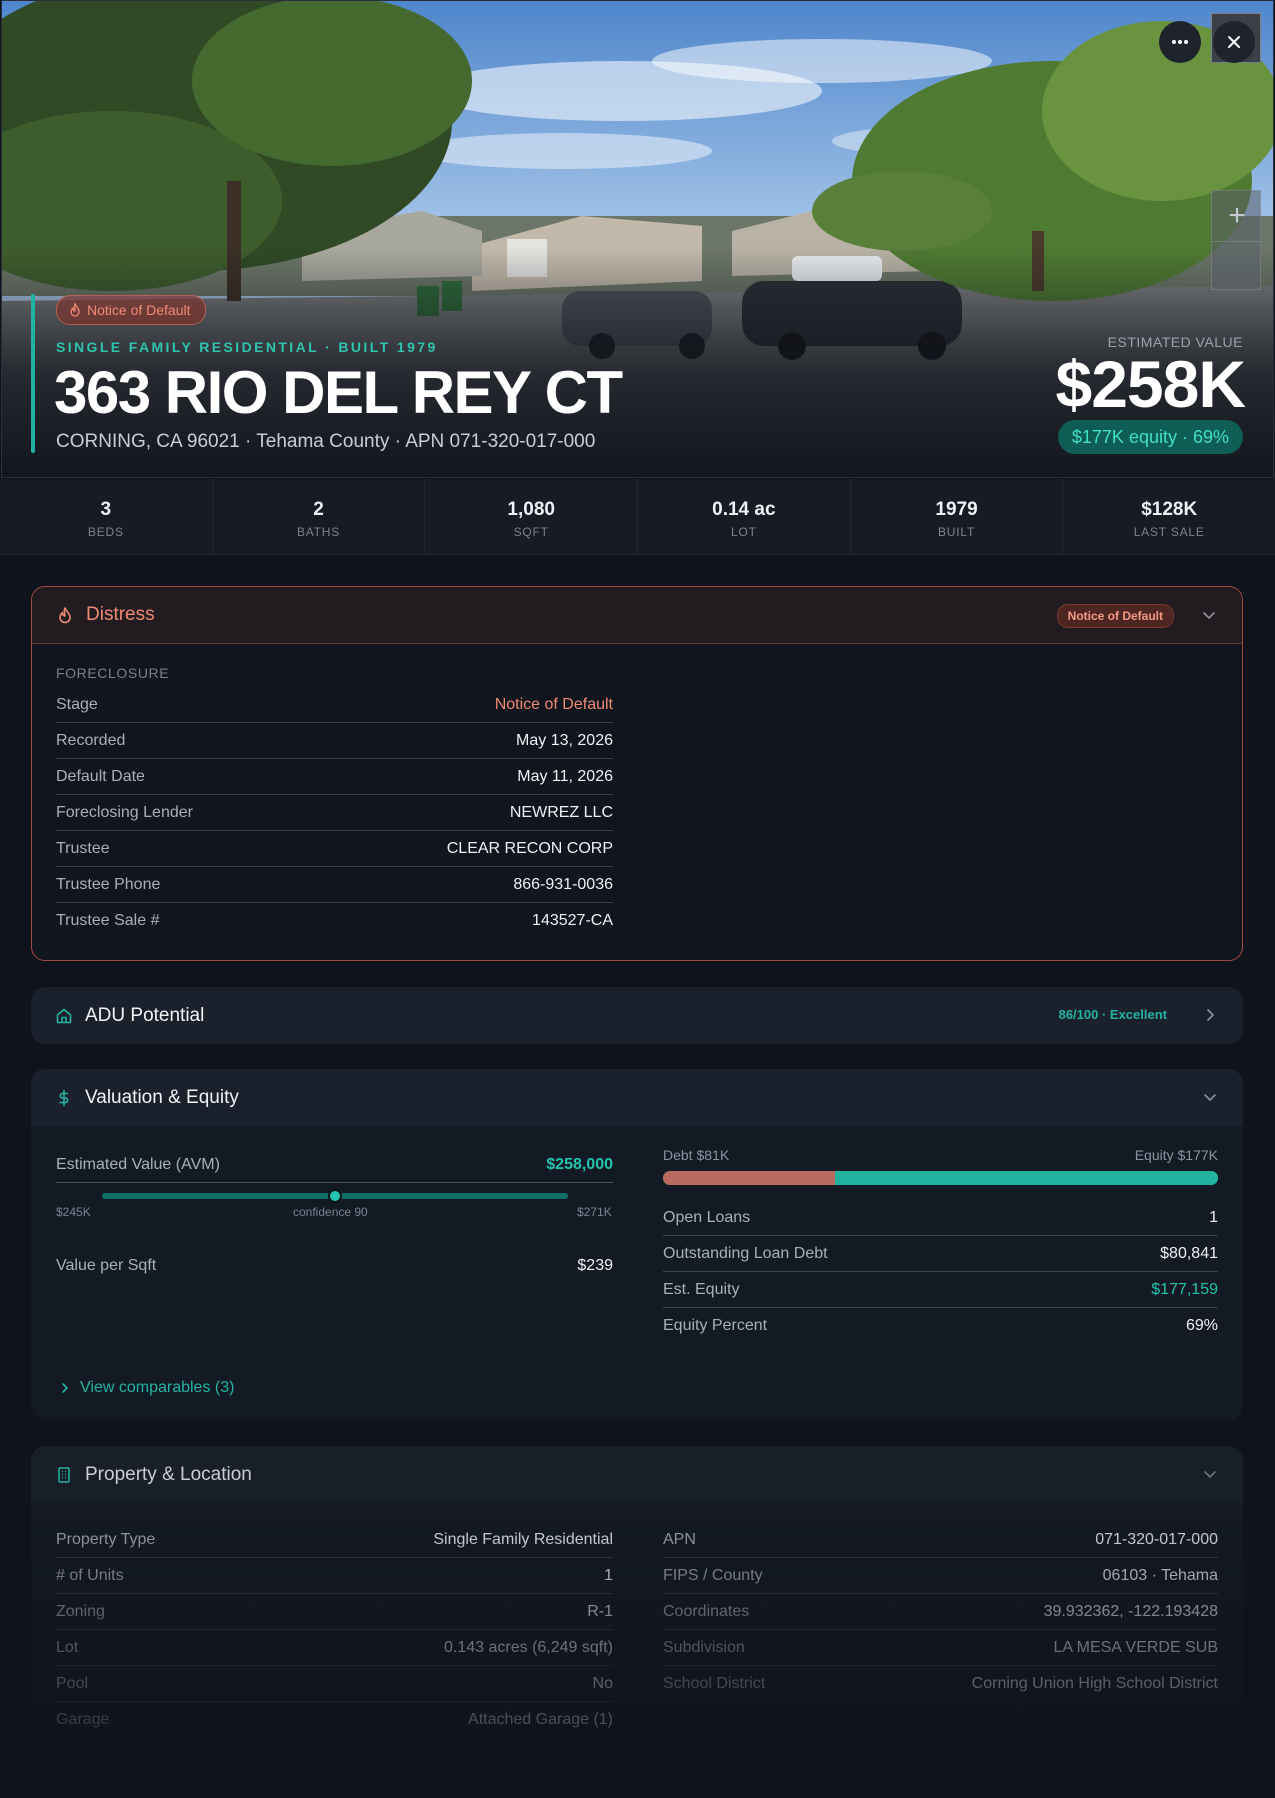 The width and height of the screenshot is (1275, 1798). I want to click on notice-of-default-label: Notice of Default, so click(139, 310).